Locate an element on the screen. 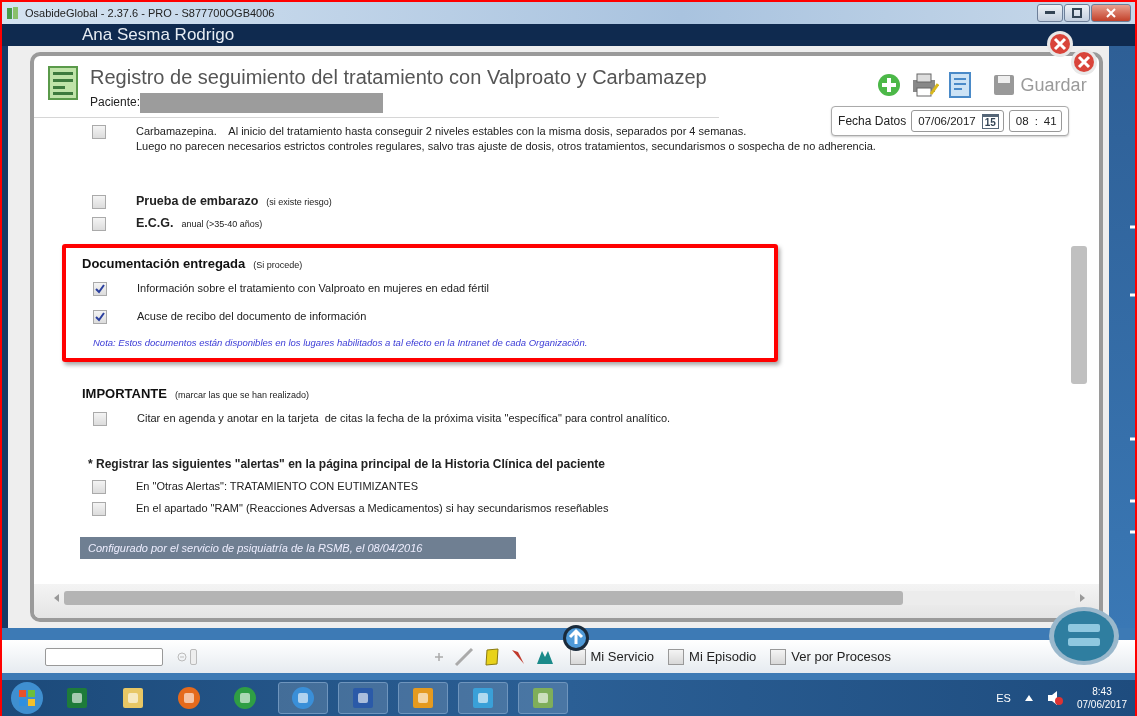 The image size is (1137, 716). date-field: 07/06/2017 15 is located at coordinates (957, 121).